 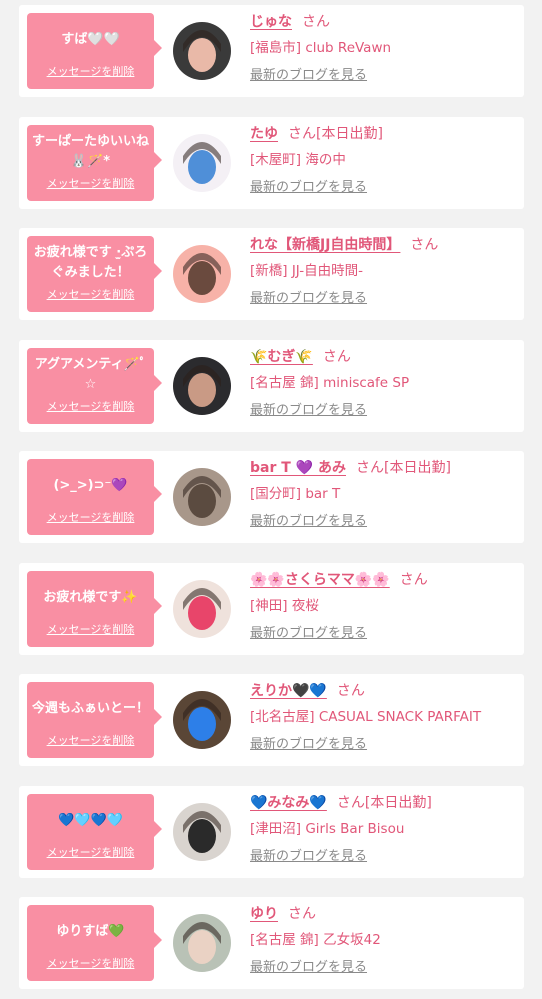 I want to click on cast-info: れな【新橋JJ自由時間】 さん [新橋] JJ-自由時間- 最新のブログを見る, so click(x=387, y=271).